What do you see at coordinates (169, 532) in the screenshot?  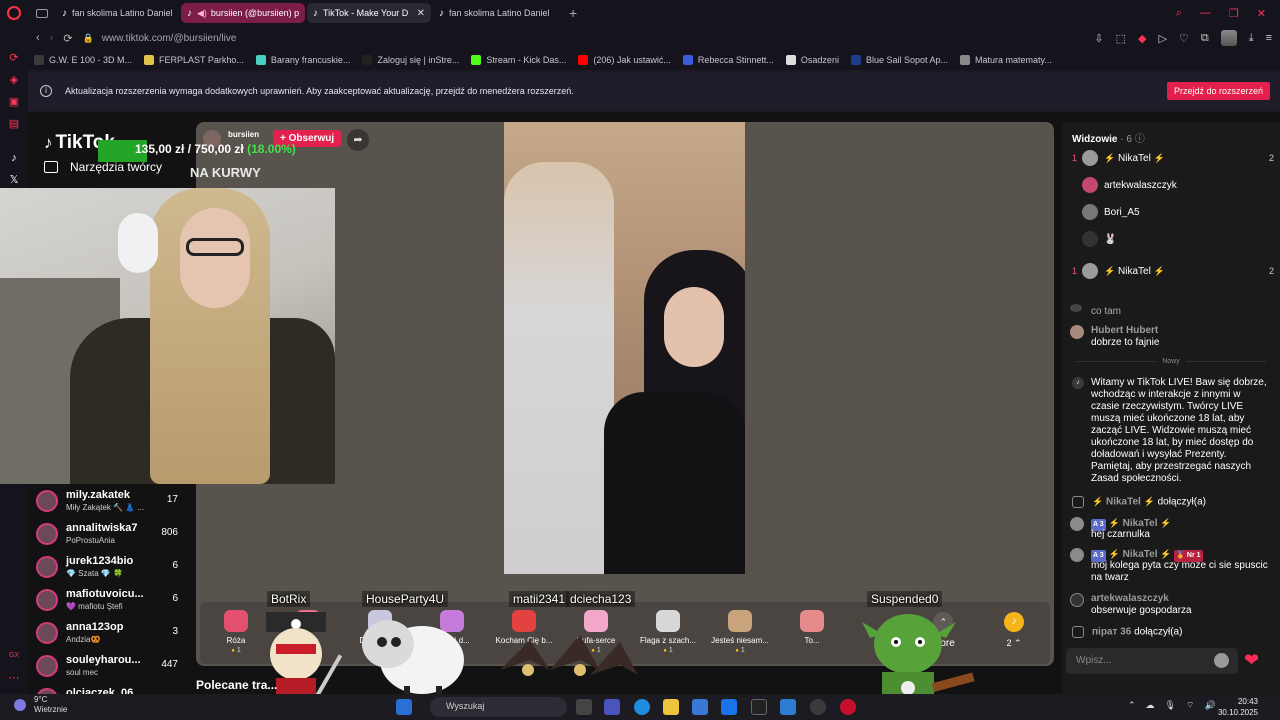 I see `leader-count: 806` at bounding box center [169, 532].